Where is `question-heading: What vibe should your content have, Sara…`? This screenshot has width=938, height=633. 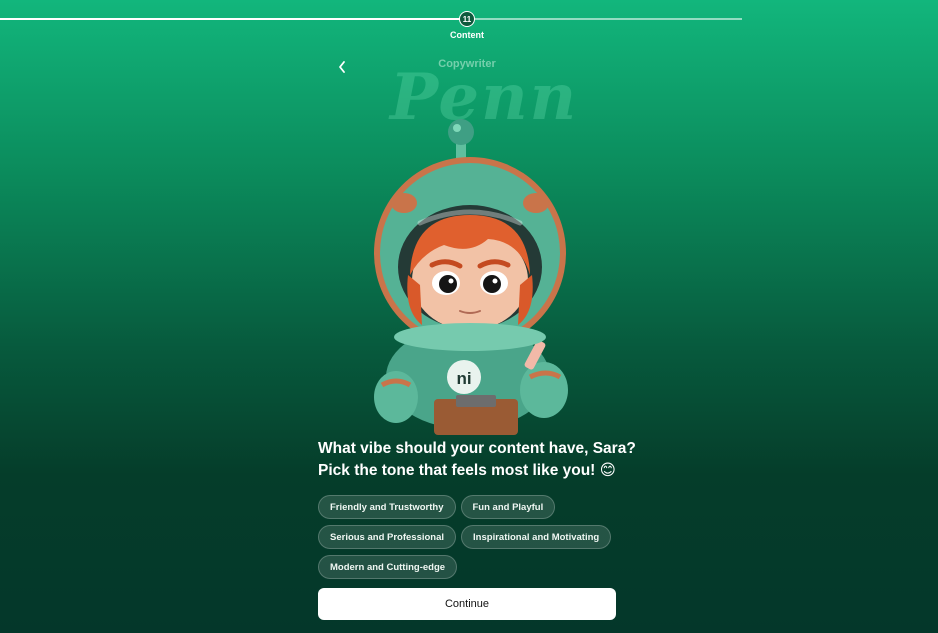 question-heading: What vibe should your content have, Sara… is located at coordinates (478, 460).